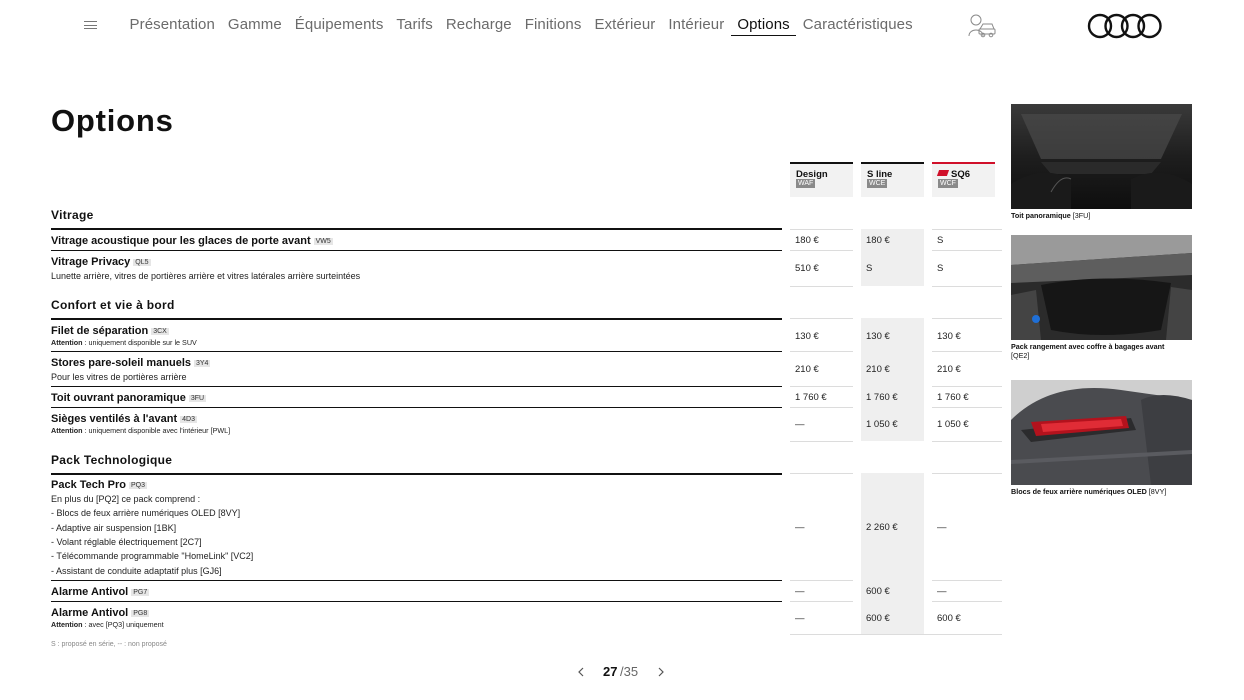 Image resolution: width=1244 pixels, height=700 pixels. What do you see at coordinates (1079, 491) in the screenshot?
I see `caption-title: Blocs de feux arrière numériques OLED` at bounding box center [1079, 491].